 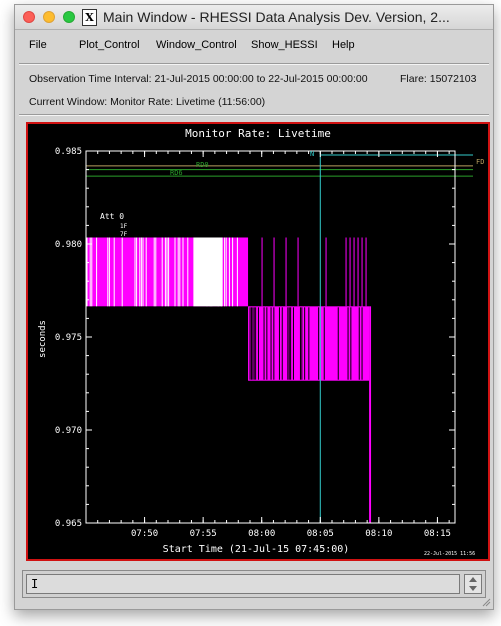 I want to click on flare-id: Flare: 15072103, so click(x=438, y=79).